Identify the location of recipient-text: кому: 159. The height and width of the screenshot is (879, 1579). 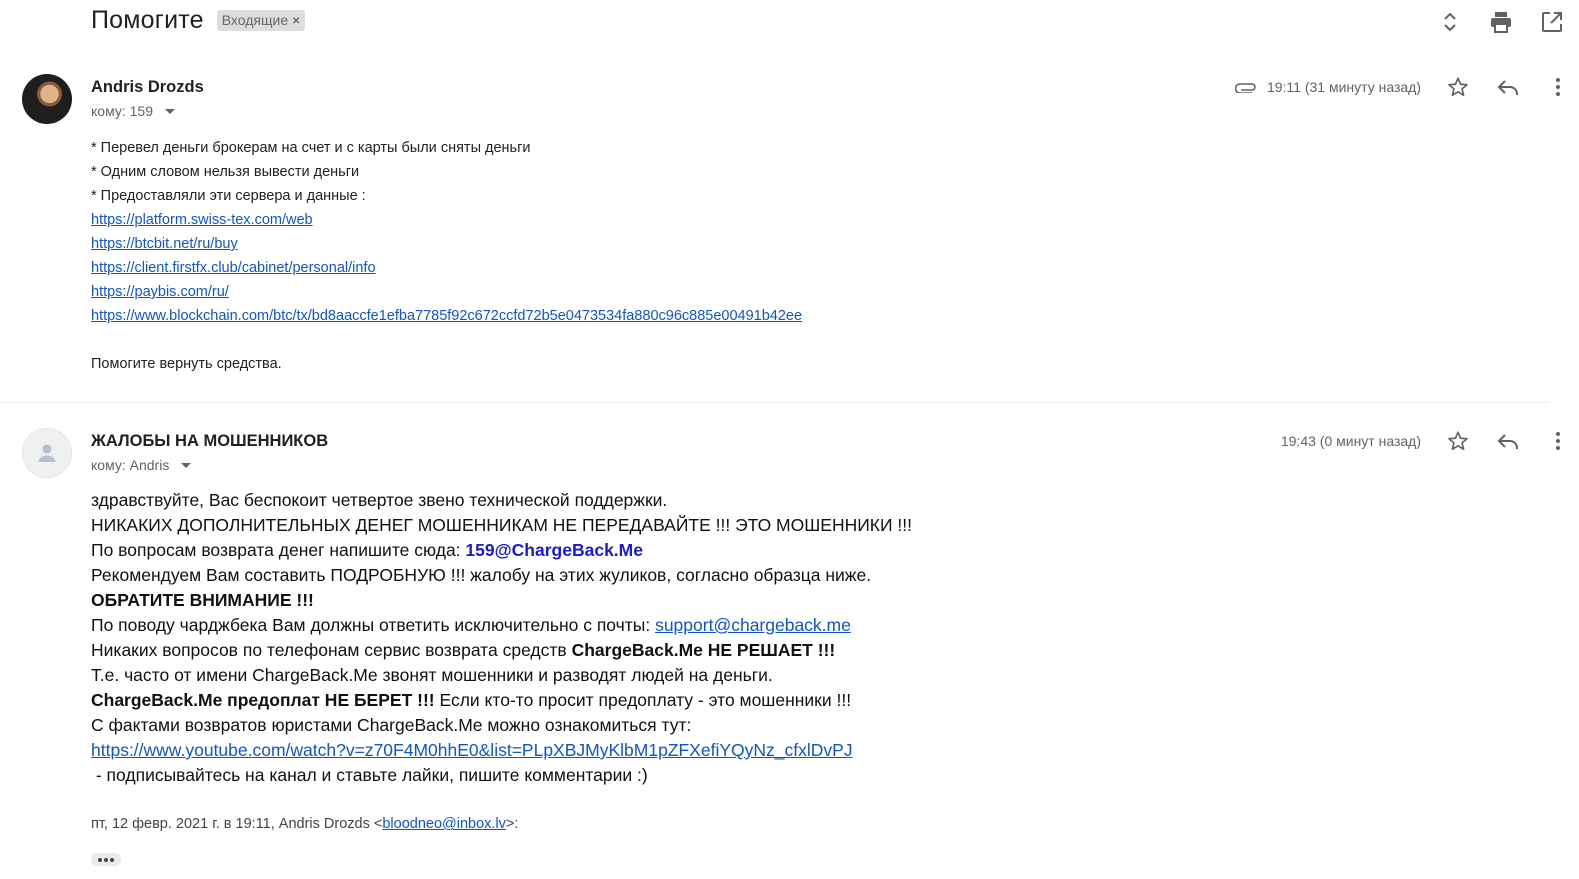
(122, 111).